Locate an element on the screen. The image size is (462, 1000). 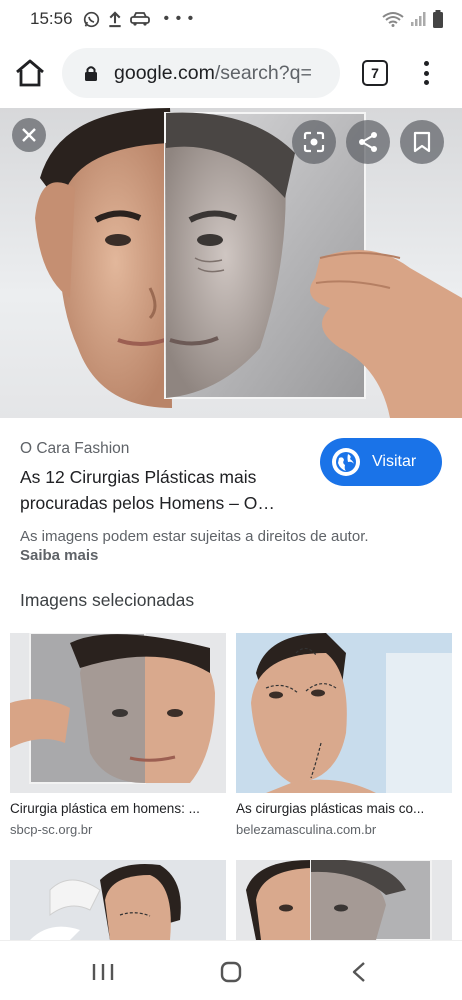
related-section-title: Imagens selecionadas is located at coordinates (107, 600).